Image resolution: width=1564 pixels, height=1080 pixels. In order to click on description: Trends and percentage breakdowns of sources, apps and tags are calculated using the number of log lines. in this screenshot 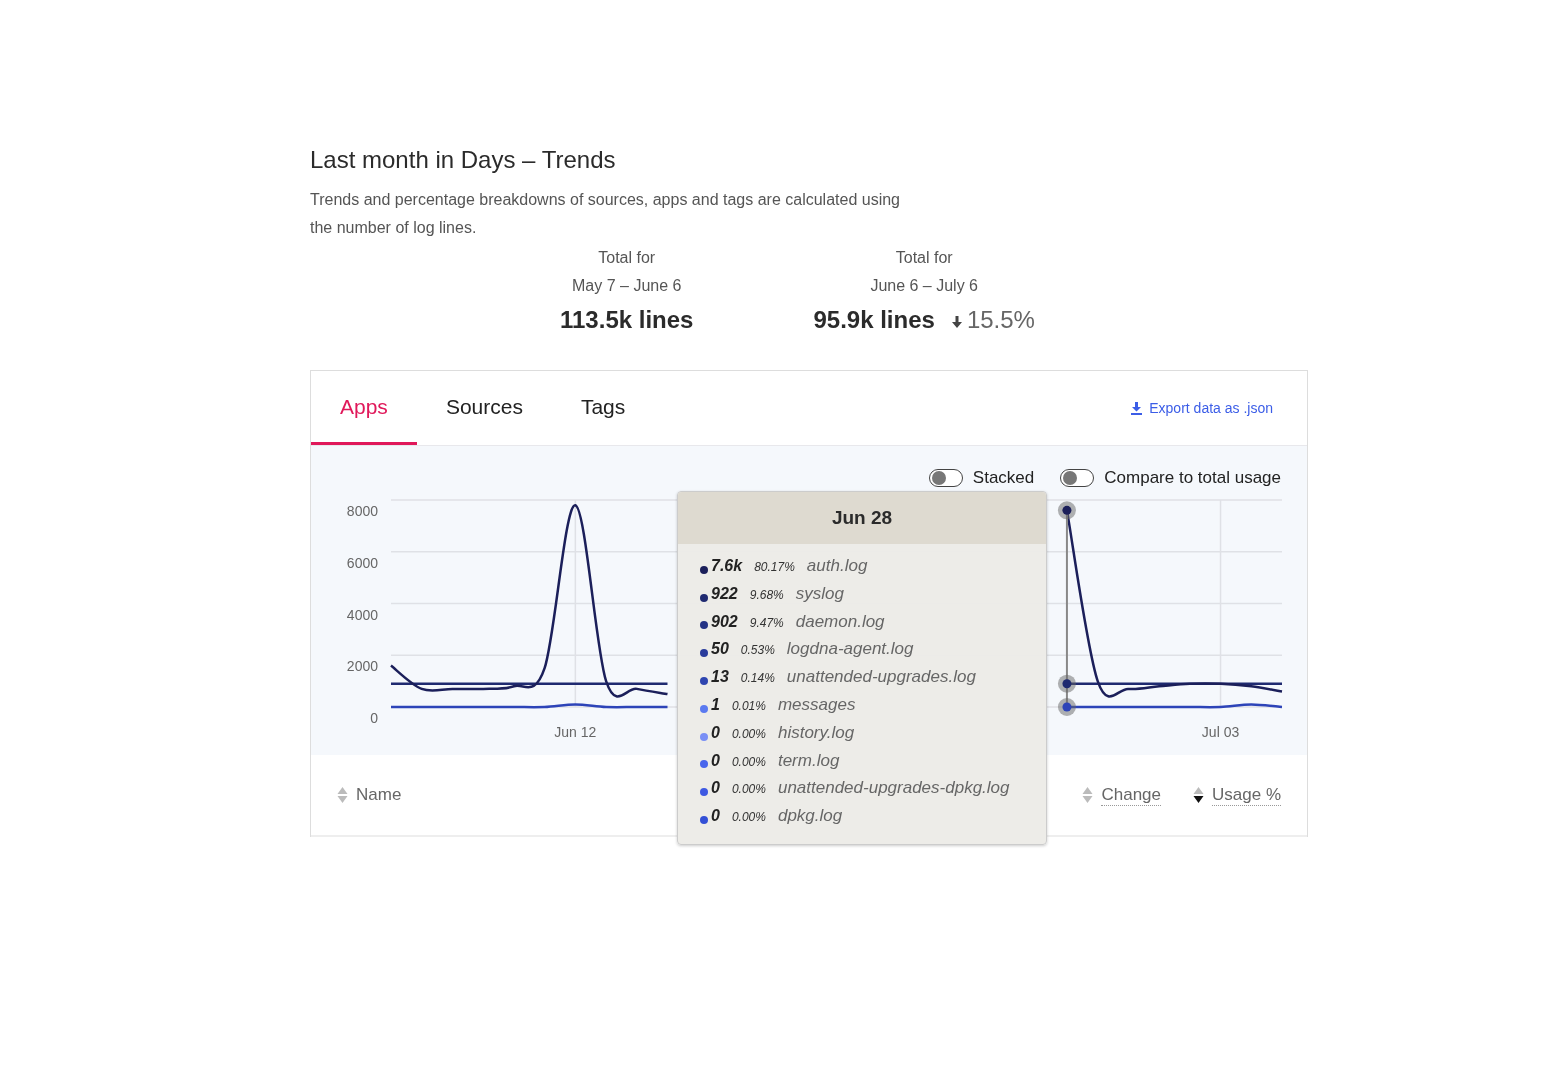, I will do `click(605, 214)`.